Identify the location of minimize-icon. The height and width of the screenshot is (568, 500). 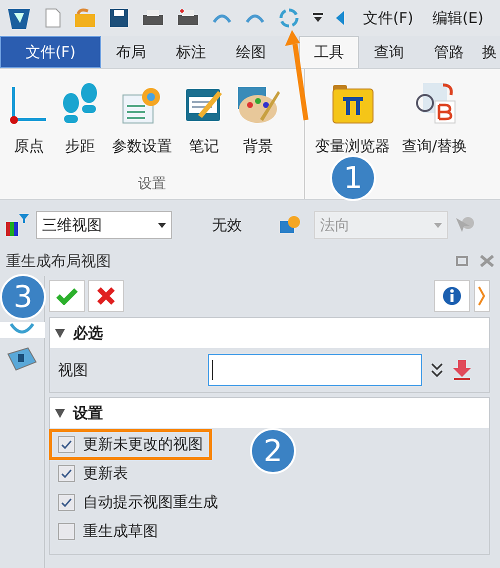
(462, 261).